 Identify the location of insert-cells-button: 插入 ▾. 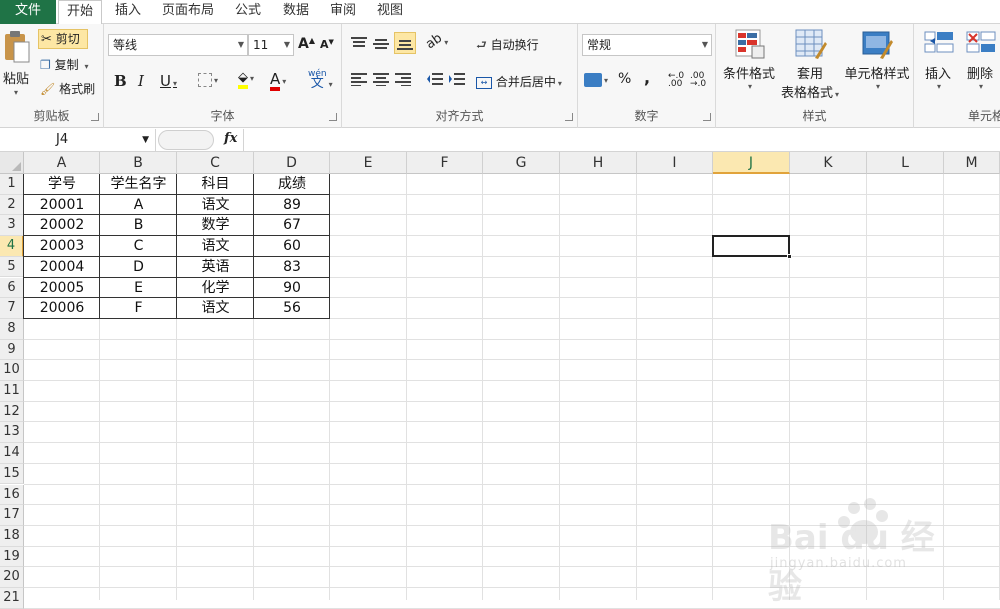
(938, 63).